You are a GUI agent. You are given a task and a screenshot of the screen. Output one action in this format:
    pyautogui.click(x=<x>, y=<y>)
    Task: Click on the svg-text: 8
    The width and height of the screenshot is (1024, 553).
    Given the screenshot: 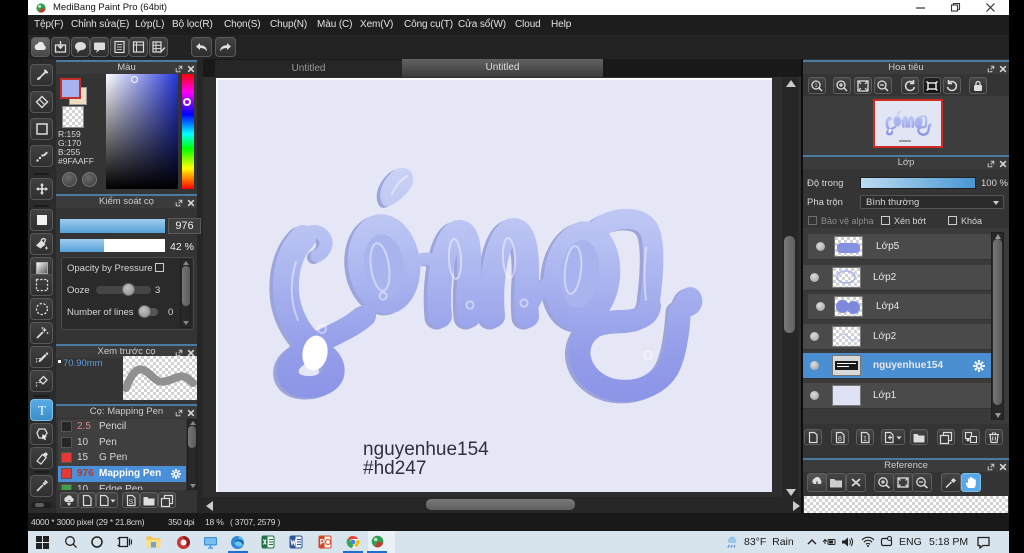 What is the action you would take?
    pyautogui.click(x=840, y=439)
    